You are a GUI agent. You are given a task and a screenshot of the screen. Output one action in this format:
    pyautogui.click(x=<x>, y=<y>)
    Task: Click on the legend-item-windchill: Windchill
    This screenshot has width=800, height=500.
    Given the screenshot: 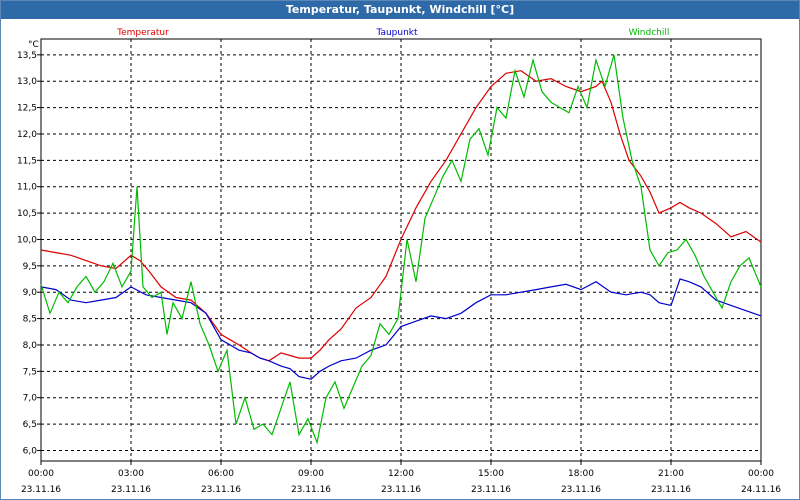 What is the action you would take?
    pyautogui.click(x=649, y=33)
    